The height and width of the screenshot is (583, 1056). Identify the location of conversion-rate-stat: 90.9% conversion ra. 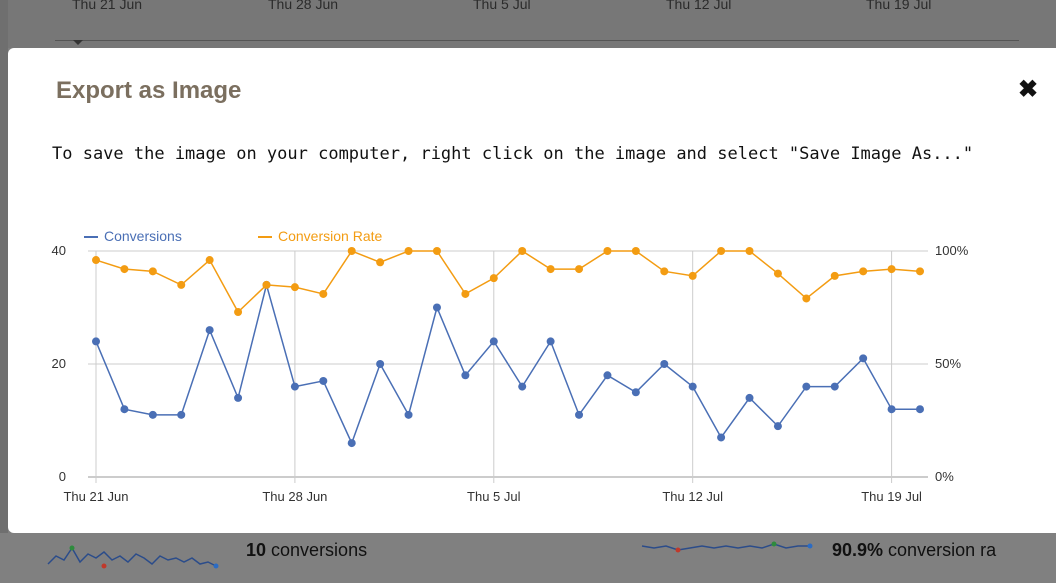
(914, 550).